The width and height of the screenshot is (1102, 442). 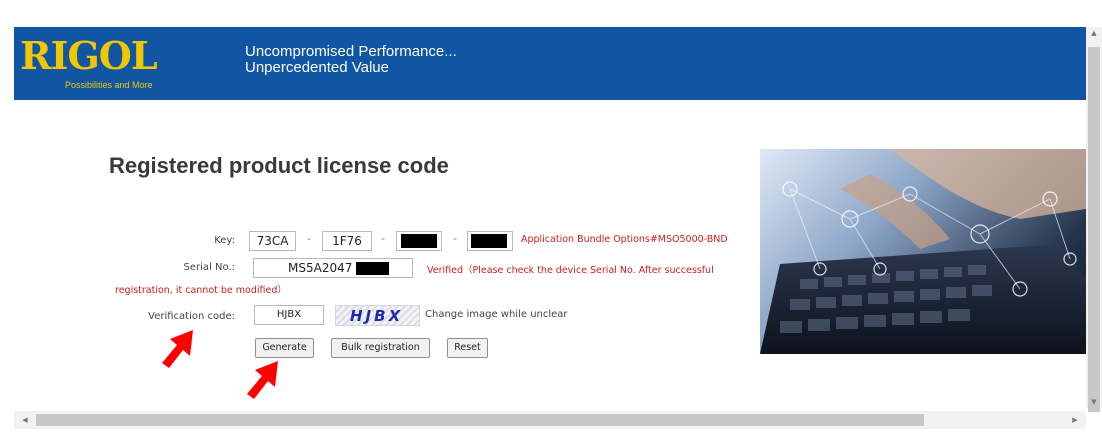 I want to click on laptop-keyboard-illustration, so click(x=923, y=251).